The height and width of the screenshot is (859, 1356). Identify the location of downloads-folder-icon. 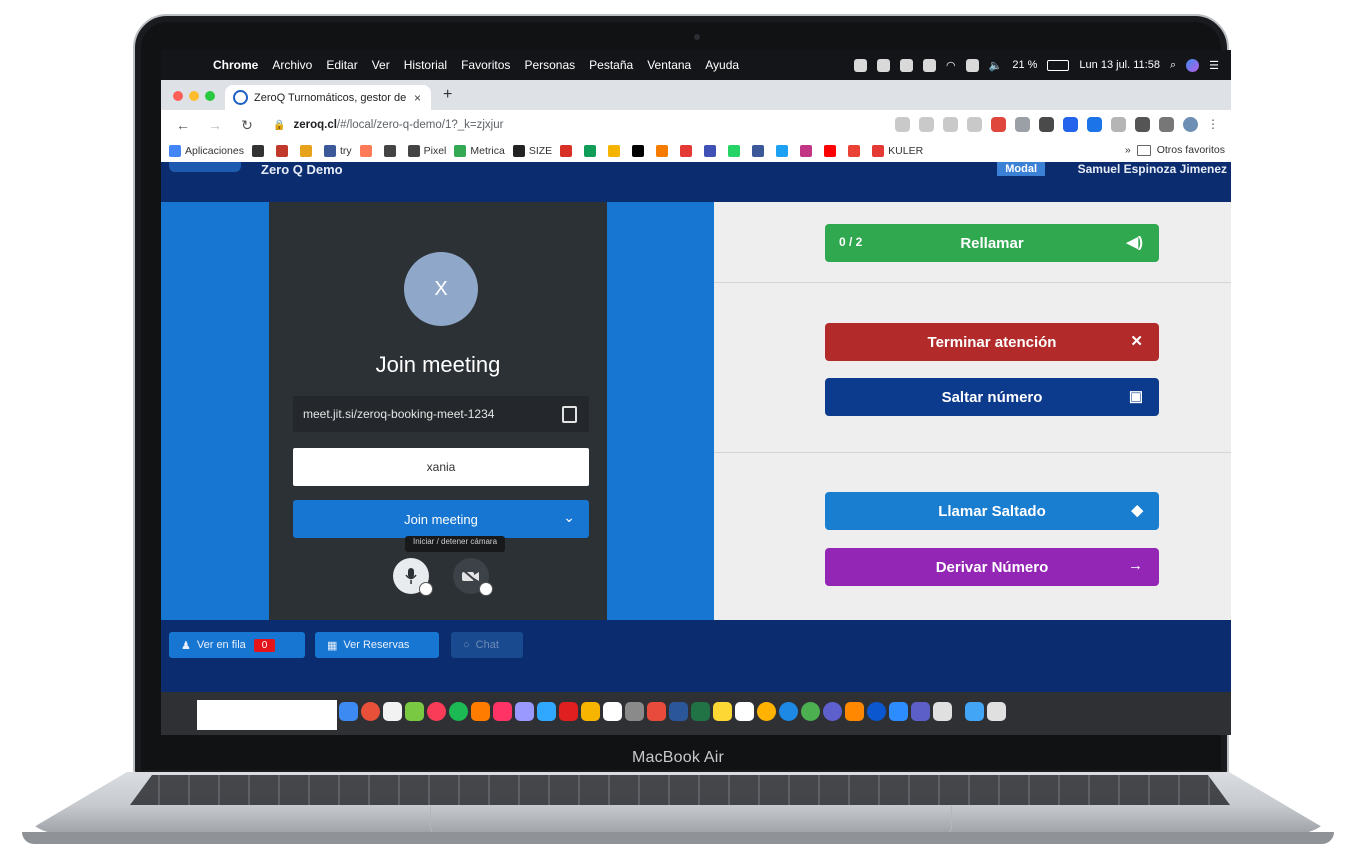
(974, 711).